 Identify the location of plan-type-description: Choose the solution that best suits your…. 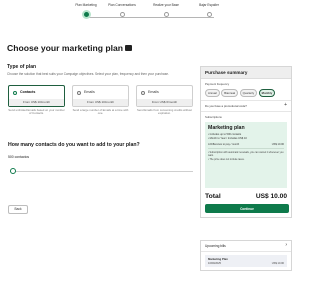
(88, 74).